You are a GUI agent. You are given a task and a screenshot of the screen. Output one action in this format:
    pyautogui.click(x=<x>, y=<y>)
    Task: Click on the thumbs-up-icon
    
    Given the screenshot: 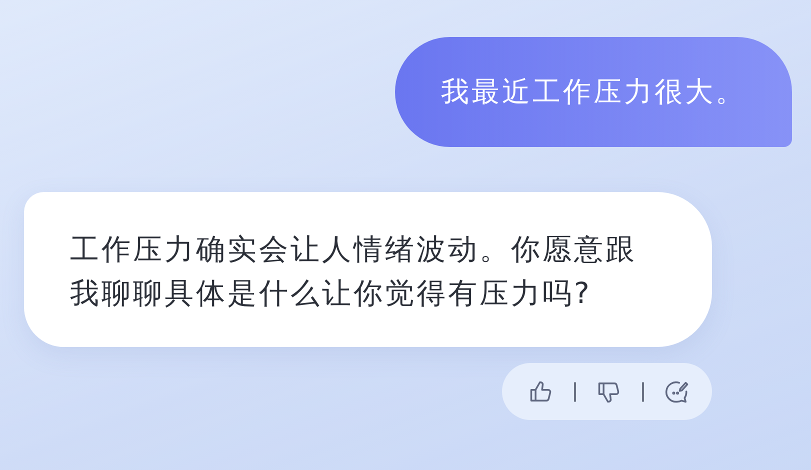 What is the action you would take?
    pyautogui.click(x=541, y=391)
    